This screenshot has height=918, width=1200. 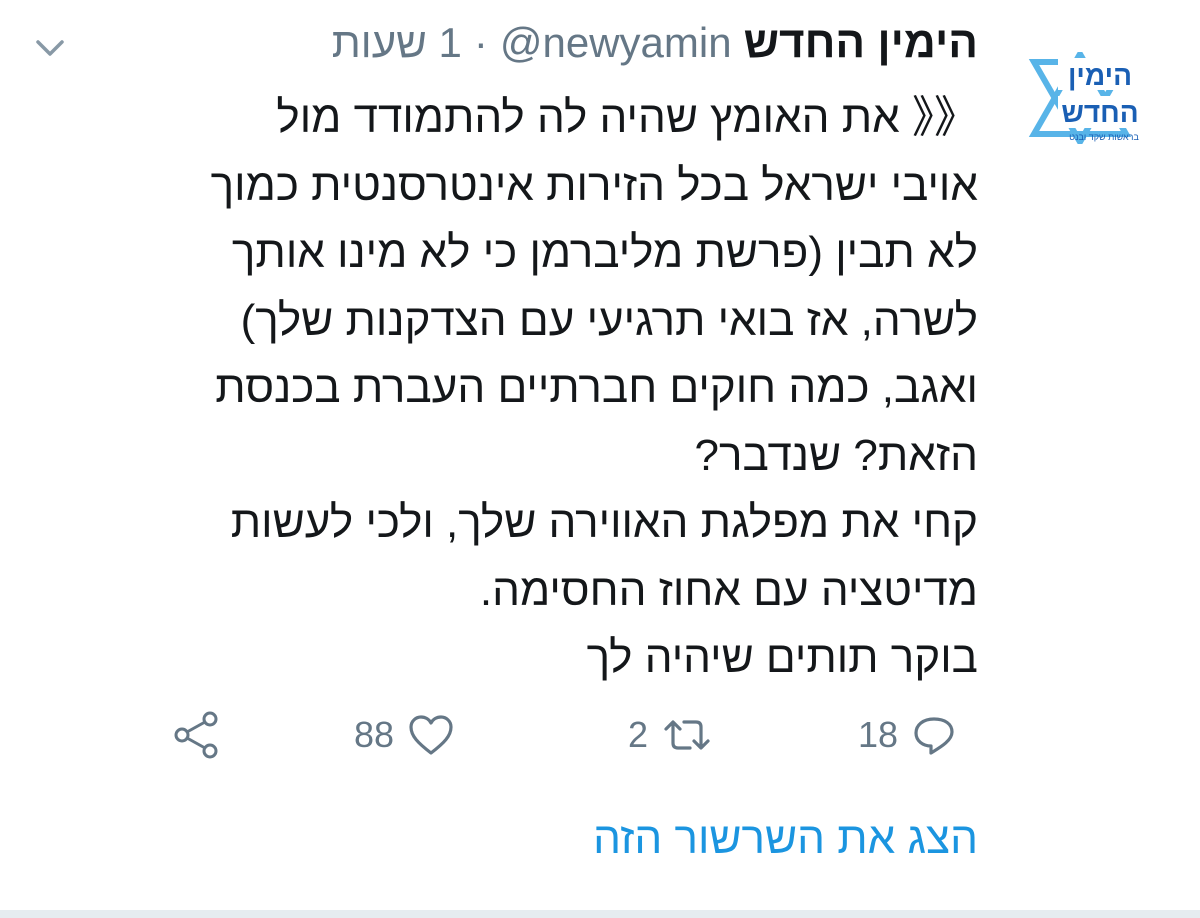 I want to click on reply-button: 18, so click(x=907, y=735).